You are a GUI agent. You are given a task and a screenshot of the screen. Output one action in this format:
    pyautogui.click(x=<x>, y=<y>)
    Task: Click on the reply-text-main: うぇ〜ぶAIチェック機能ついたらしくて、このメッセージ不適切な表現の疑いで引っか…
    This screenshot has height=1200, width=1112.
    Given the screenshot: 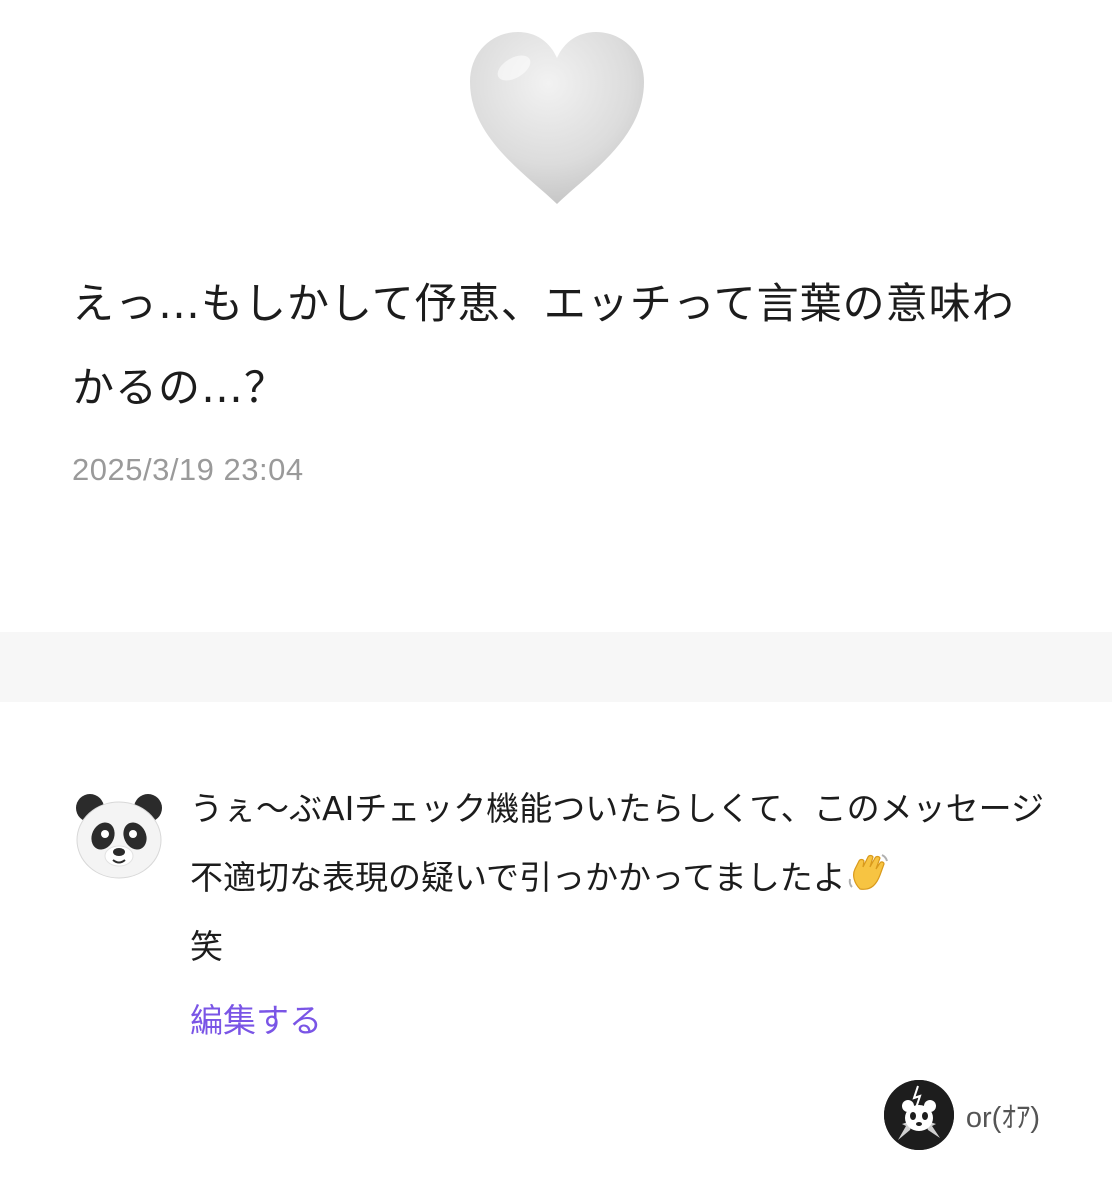 What is the action you would take?
    pyautogui.click(x=617, y=843)
    